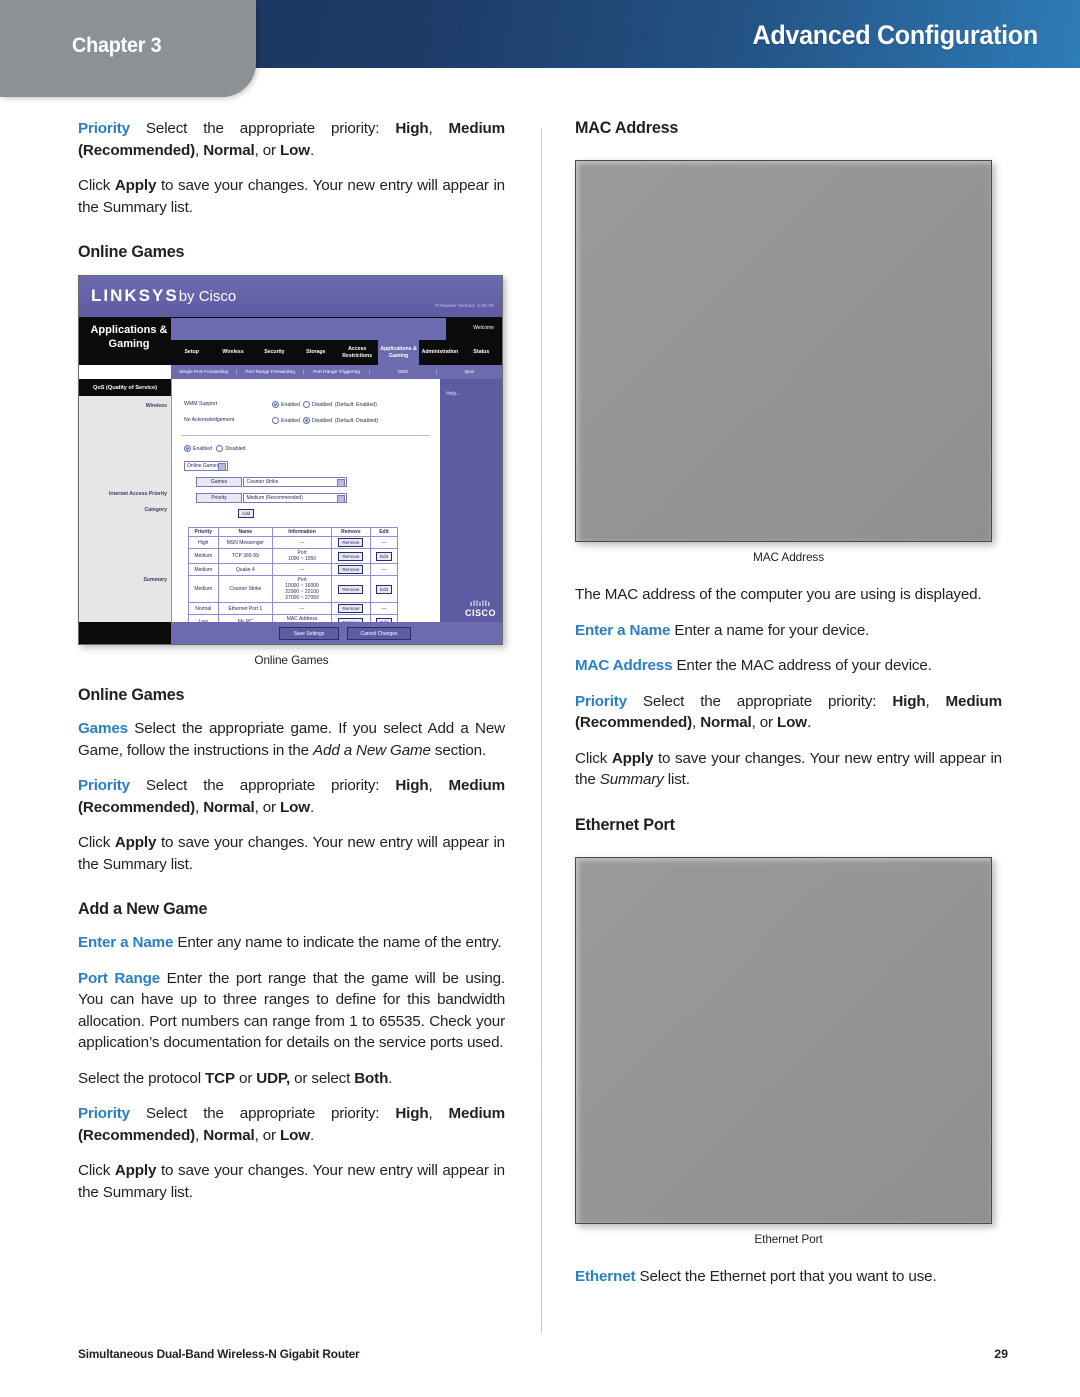  Describe the element at coordinates (245, 589) in the screenshot. I see `cell-name: Counter Strike` at that location.